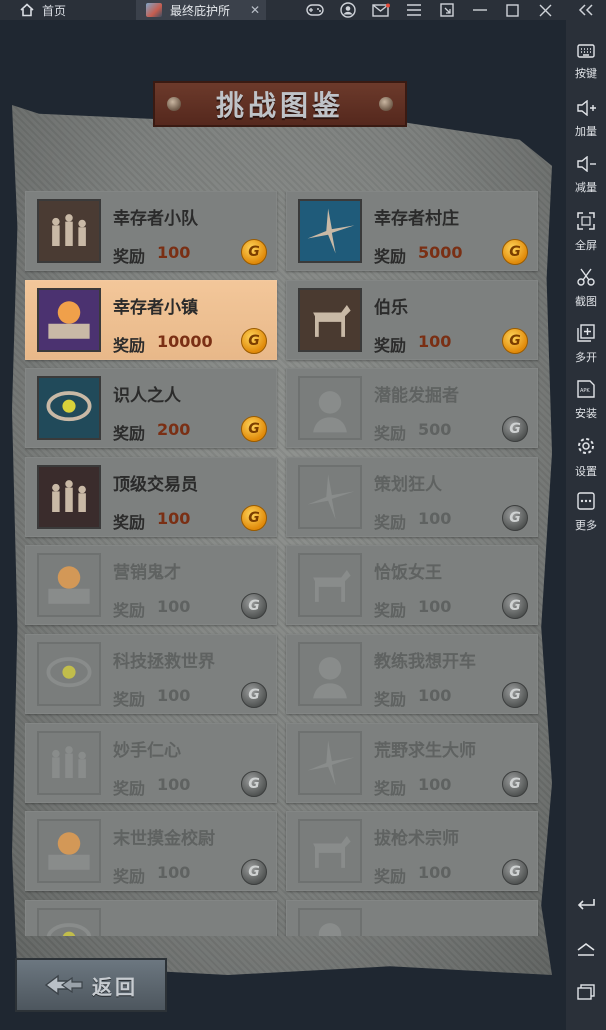  Describe the element at coordinates (586, 65) in the screenshot. I see `sidebar-button-keyboard: 按键` at that location.